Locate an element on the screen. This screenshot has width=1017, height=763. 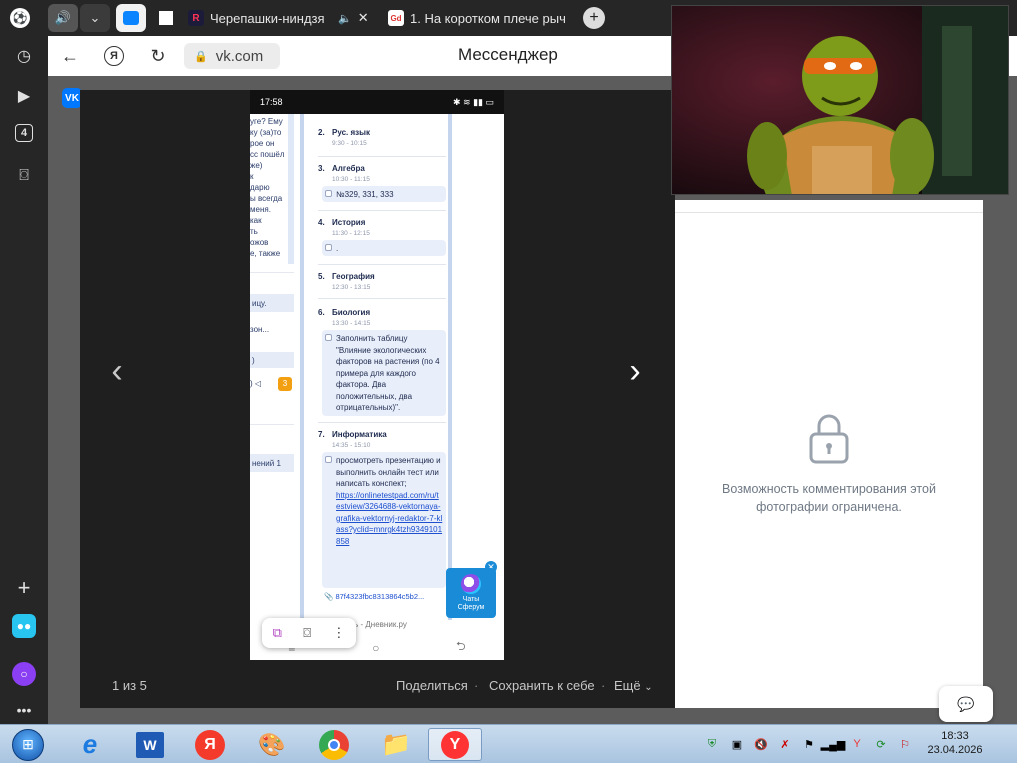
chat-line: же) is located at coordinates (256, 165).